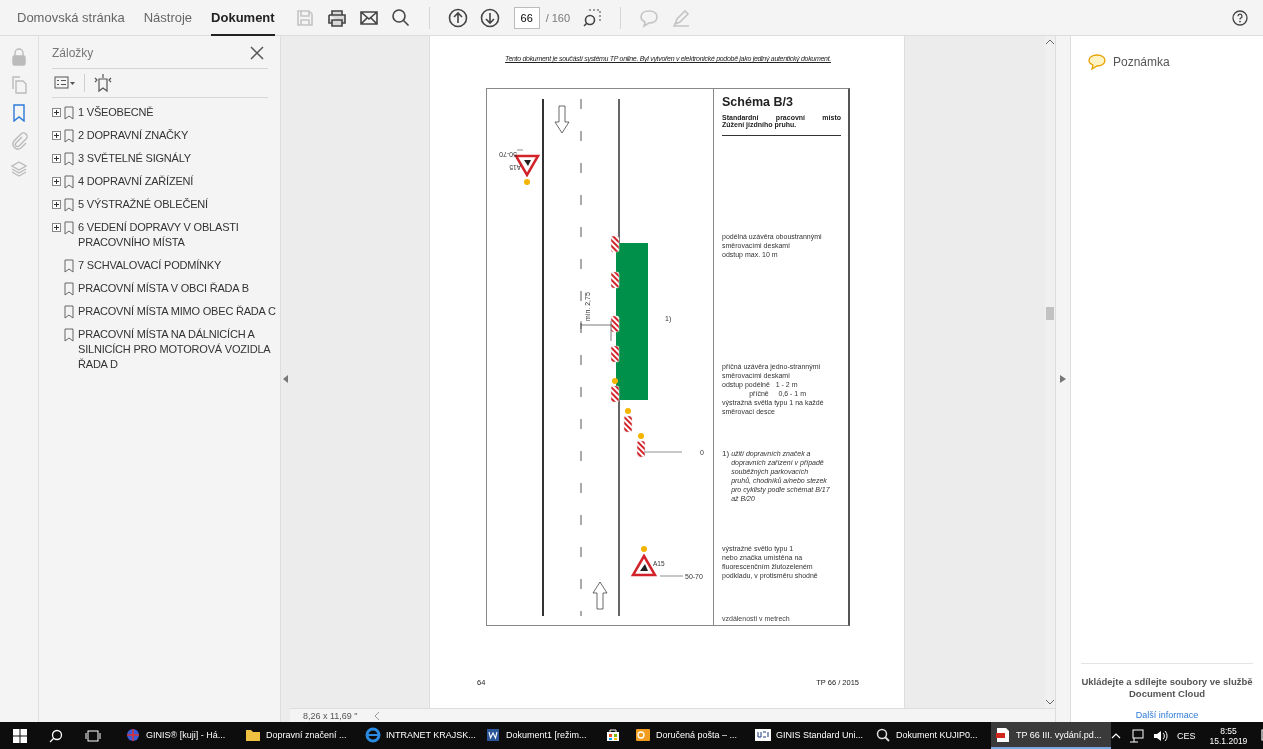 This screenshot has height=749, width=1263. I want to click on shopping-bag-icon, so click(613, 734).